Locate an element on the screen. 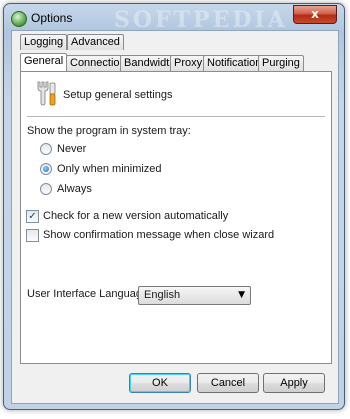 The height and width of the screenshot is (419, 350). radio-only-when-minimized-label: Only when minimized is located at coordinates (109, 169).